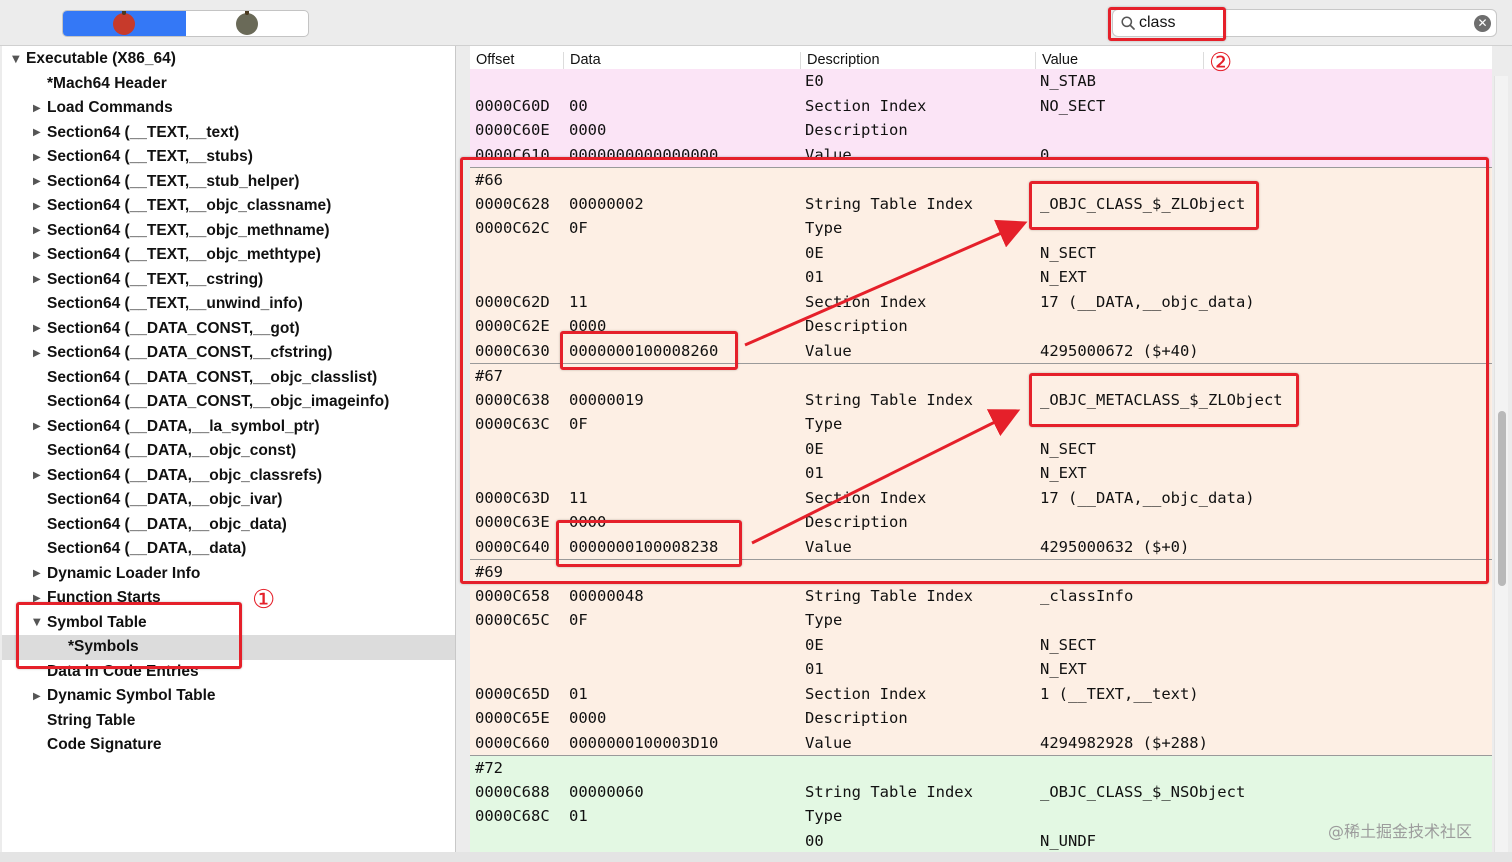 Image resolution: width=1512 pixels, height=862 pixels. Describe the element at coordinates (189, 206) in the screenshot. I see `sidebar-item-label: Section64 (__TEXT,__objc_classname)` at that location.